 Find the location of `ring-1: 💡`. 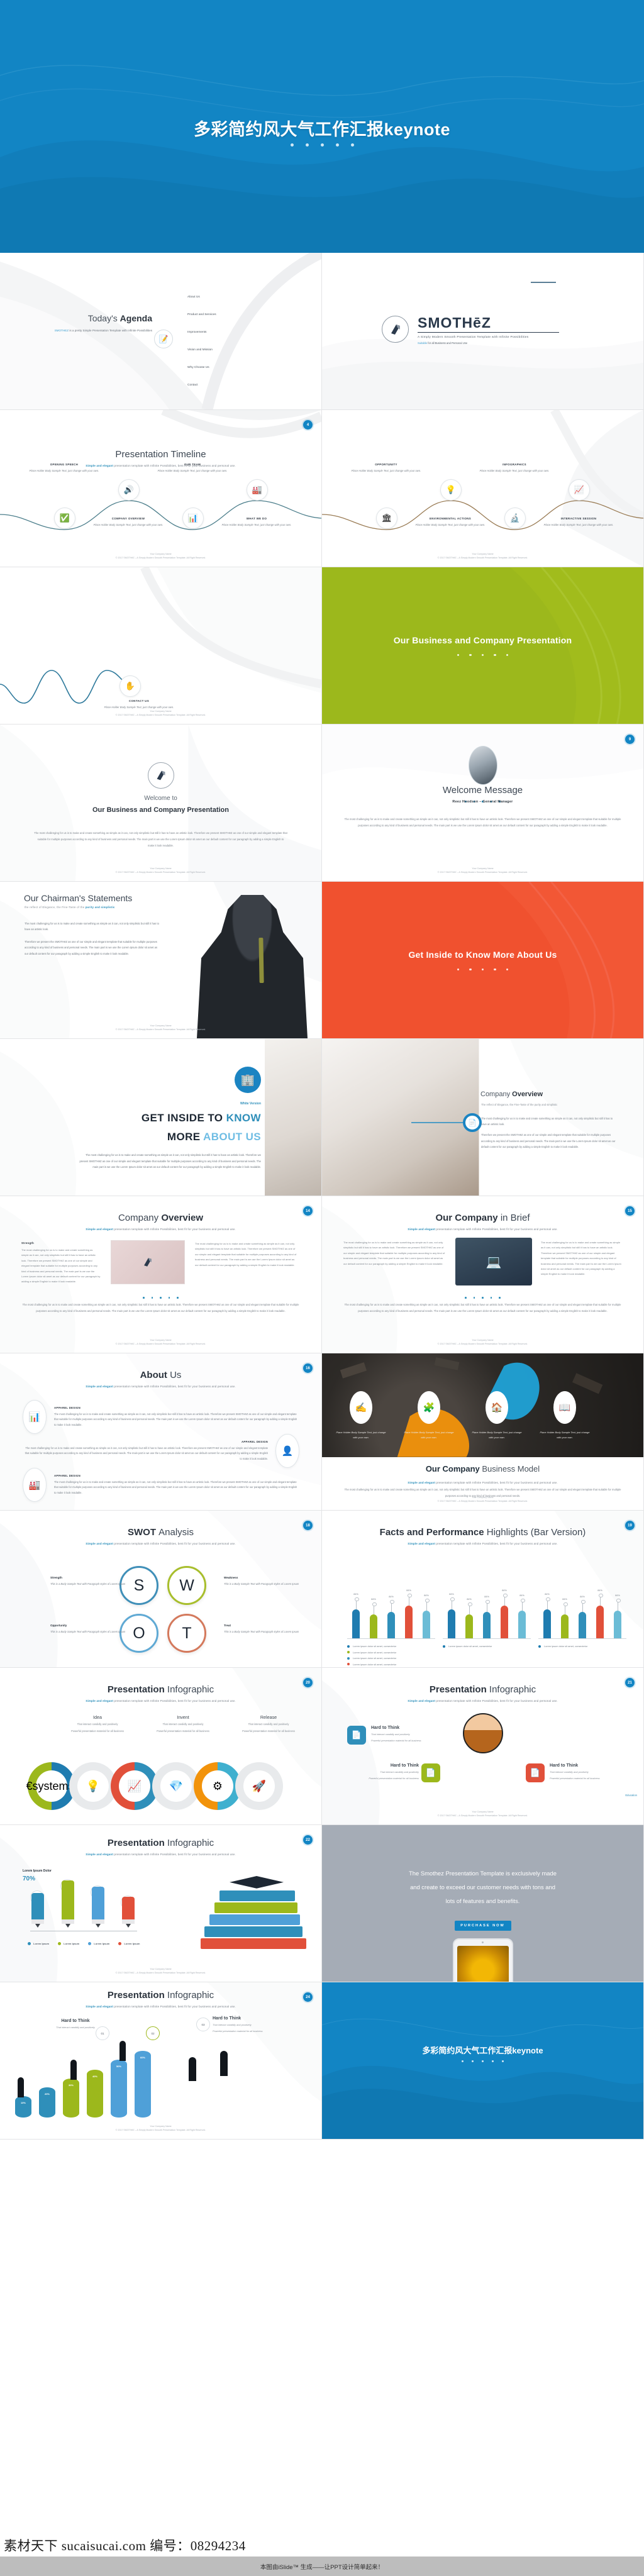

ring-1: 💡 is located at coordinates (93, 1786).